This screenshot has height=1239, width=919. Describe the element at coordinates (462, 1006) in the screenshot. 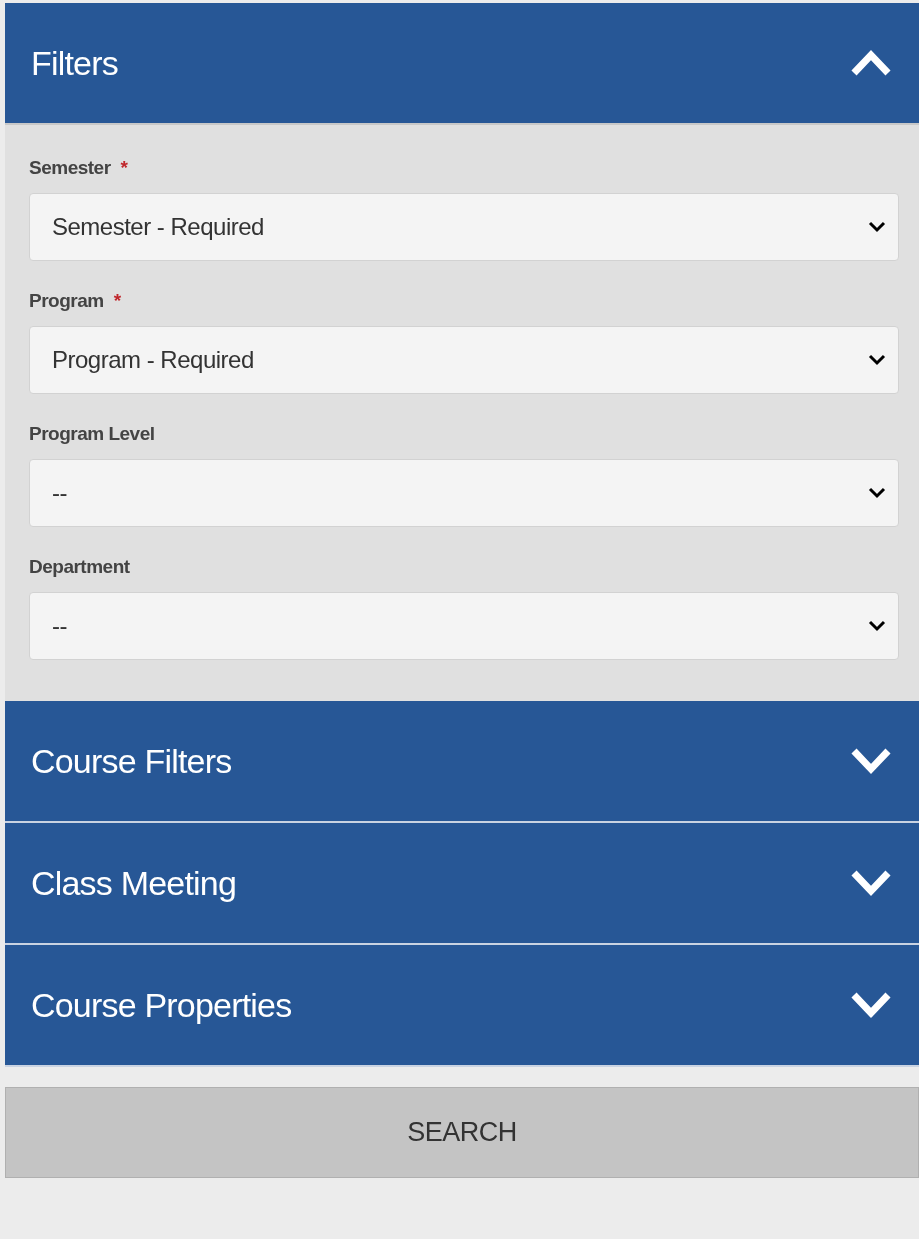

I see `accordion-header: Course Properties` at that location.